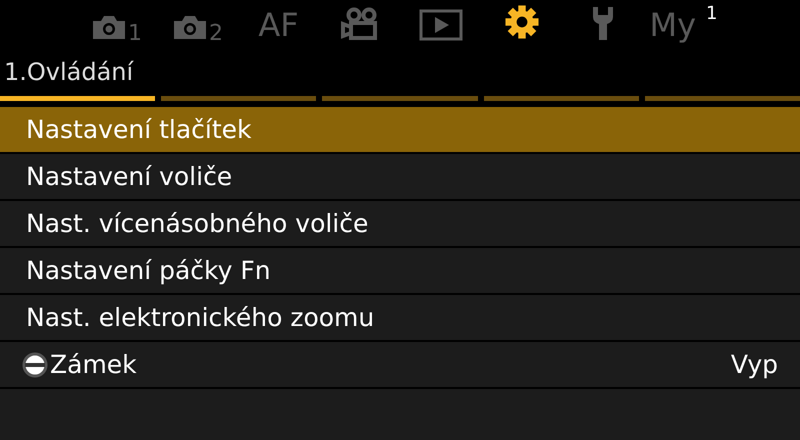 This screenshot has width=800, height=440. What do you see at coordinates (400, 176) in the screenshot?
I see `menu-item: Nastavení voliče` at bounding box center [400, 176].